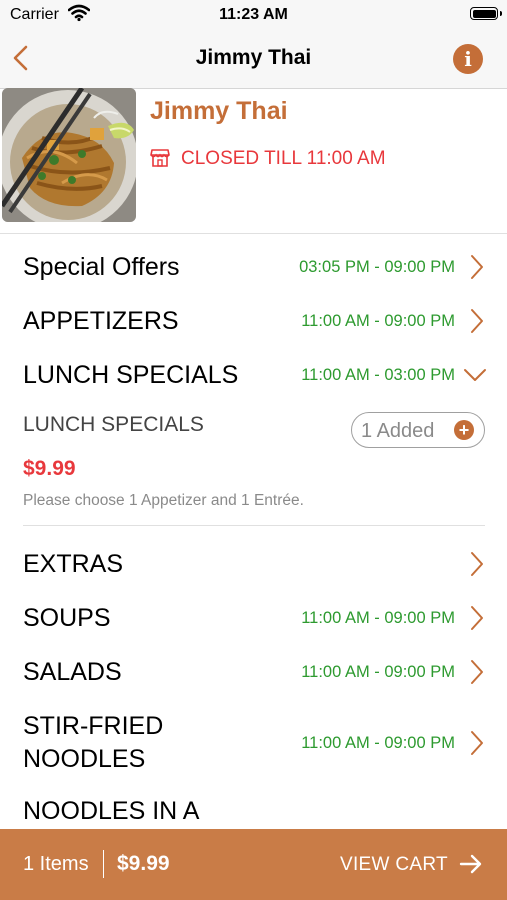  I want to click on category-name: APPETIZERS, so click(101, 321).